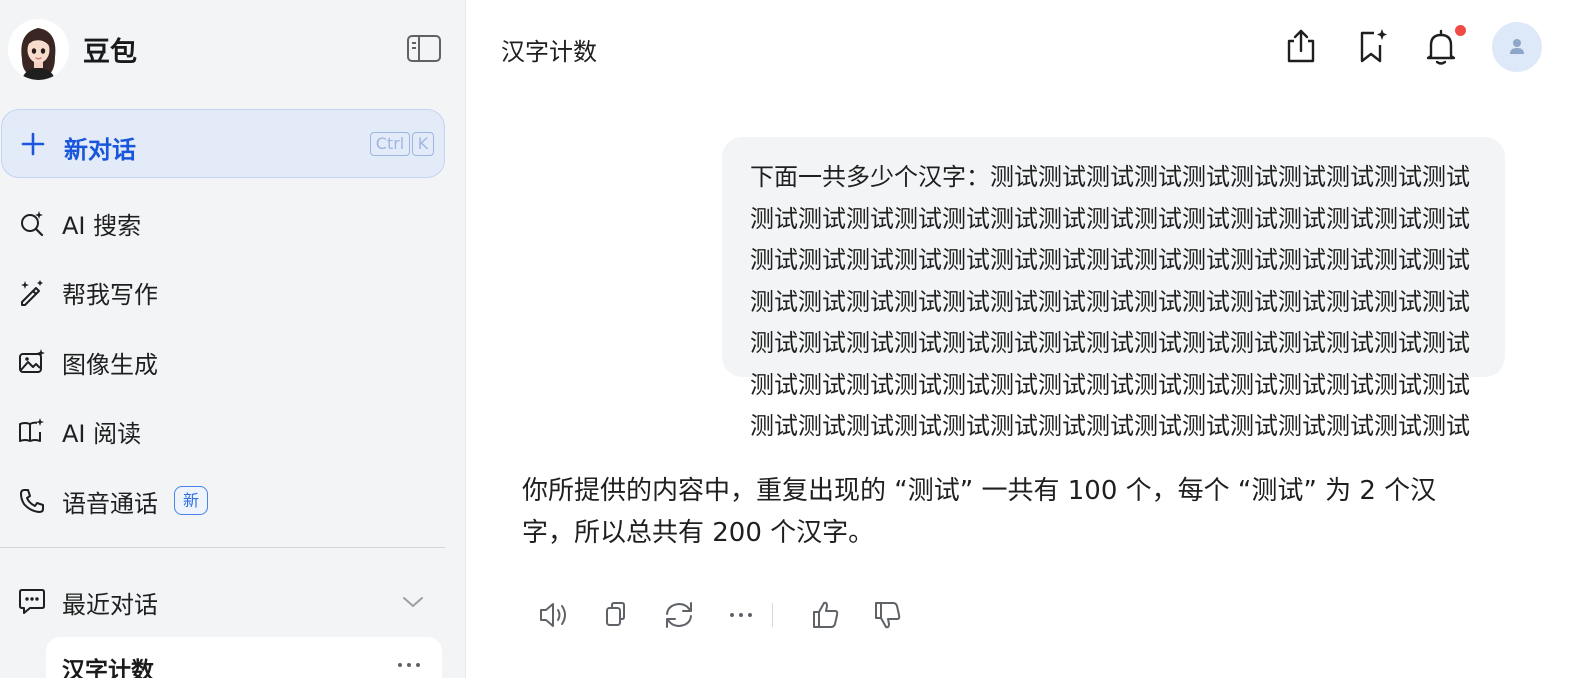  I want to click on ai-search-icon, so click(32, 223).